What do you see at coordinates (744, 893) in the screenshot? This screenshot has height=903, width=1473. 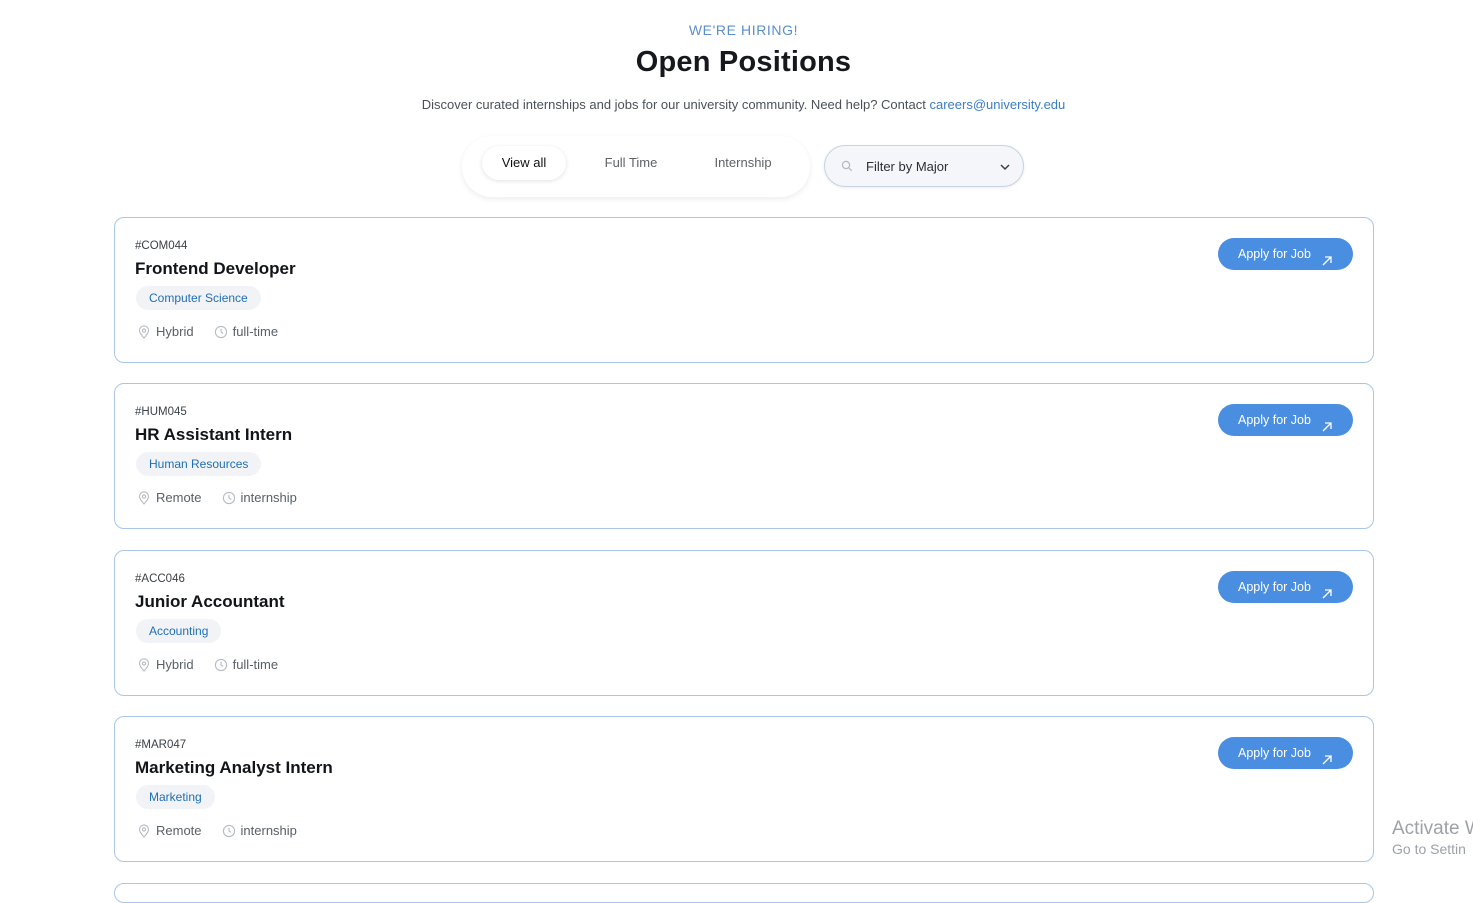 I see `job-card-partial` at bounding box center [744, 893].